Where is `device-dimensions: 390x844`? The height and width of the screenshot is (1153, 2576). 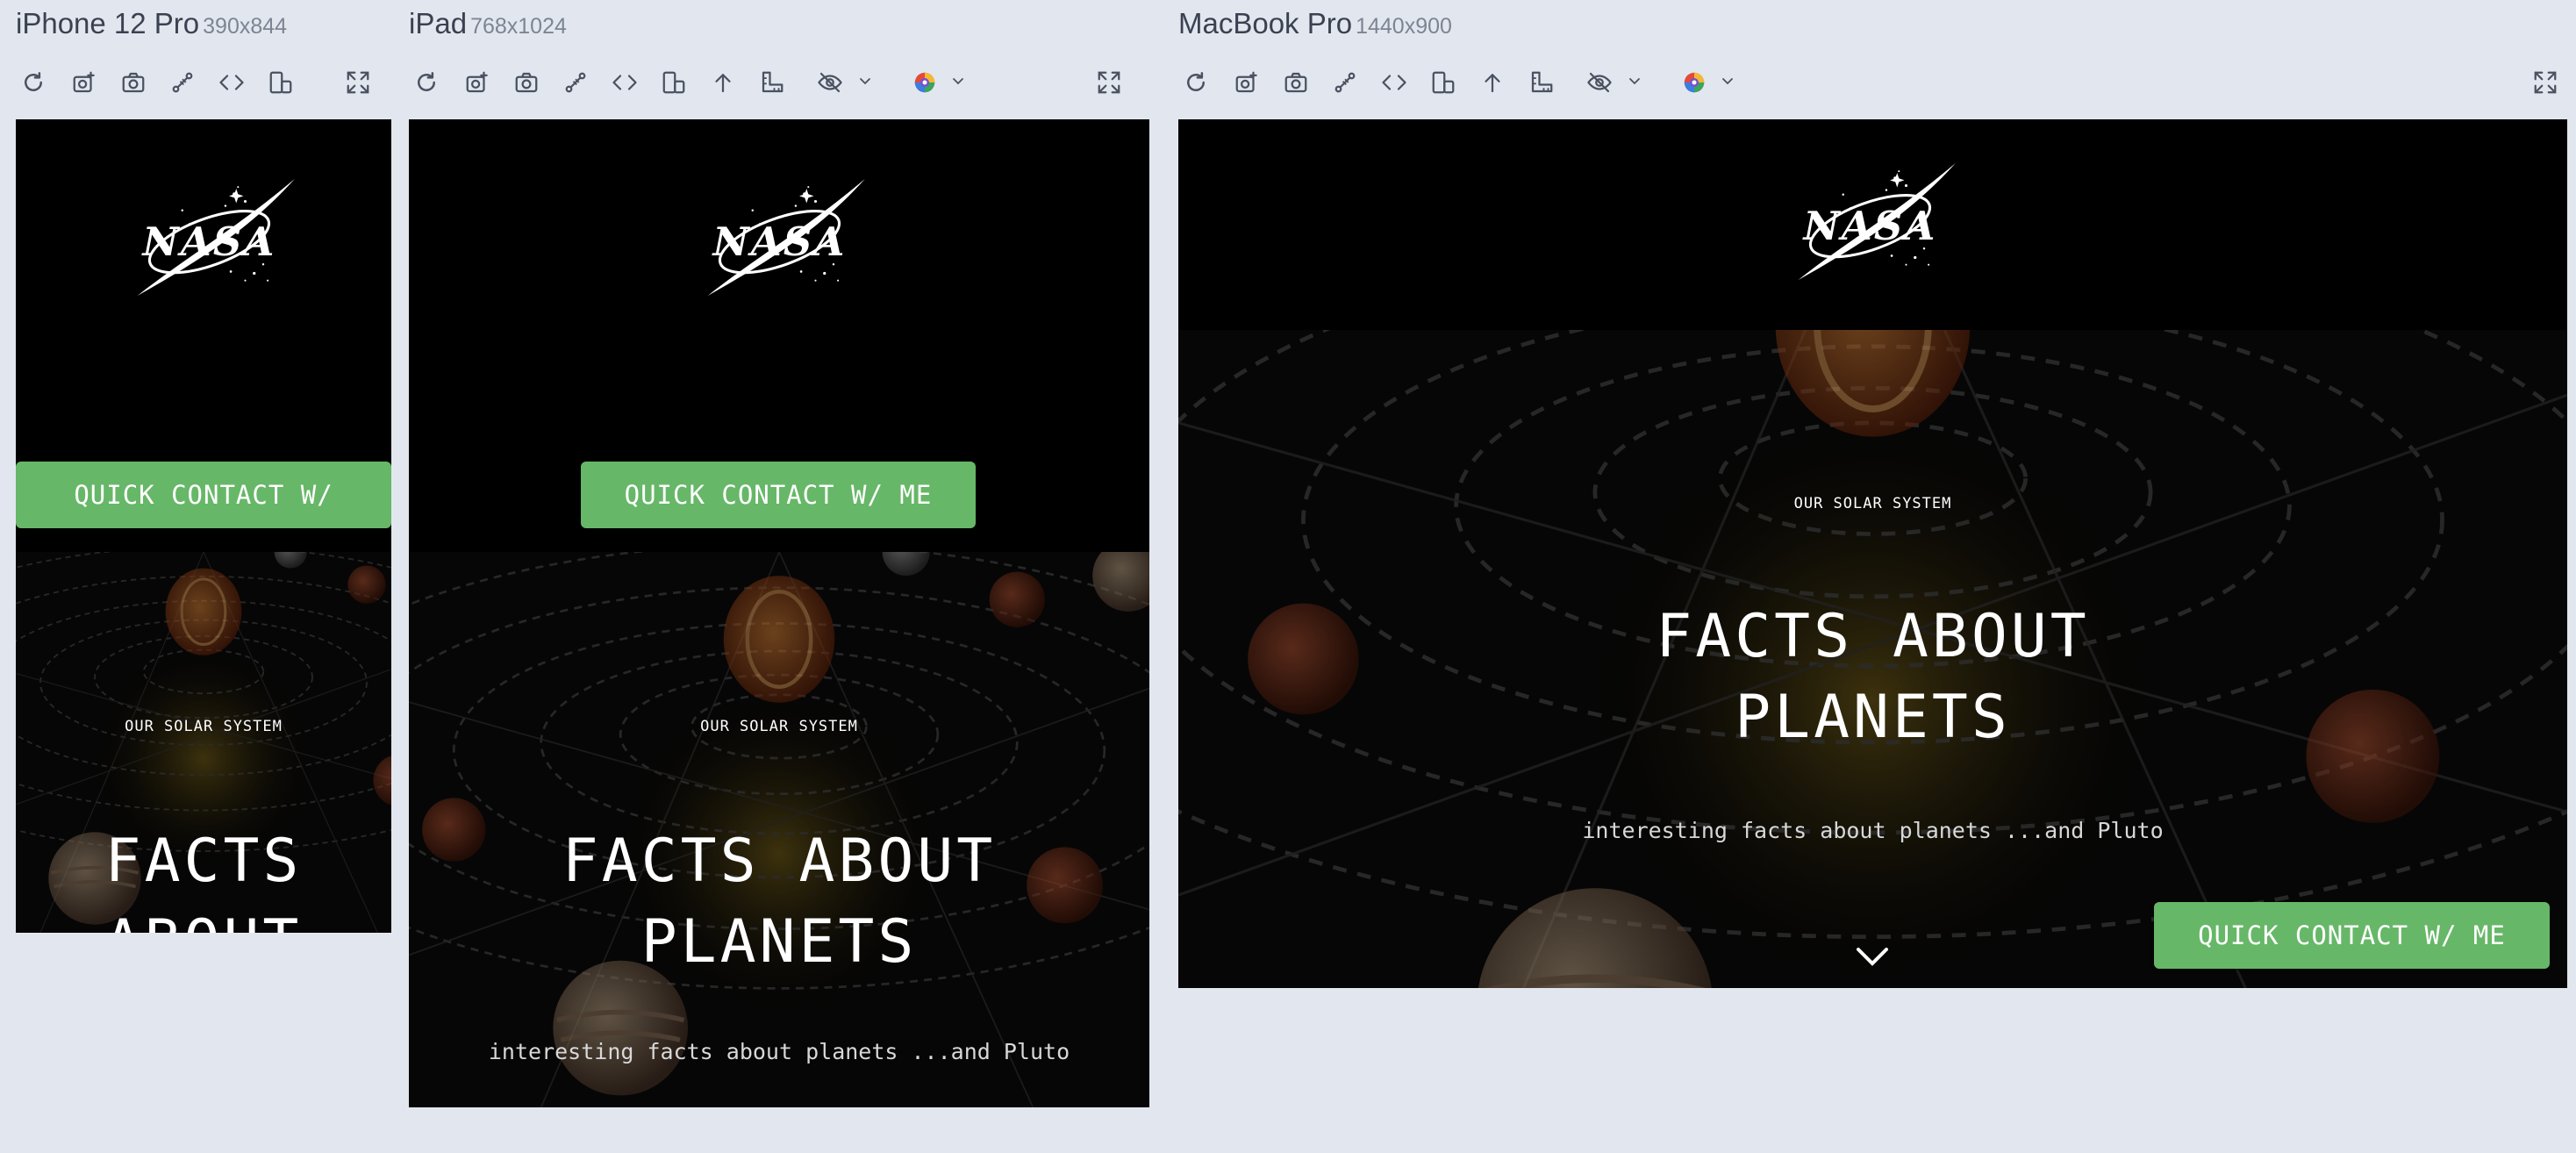 device-dimensions: 390x844 is located at coordinates (245, 26).